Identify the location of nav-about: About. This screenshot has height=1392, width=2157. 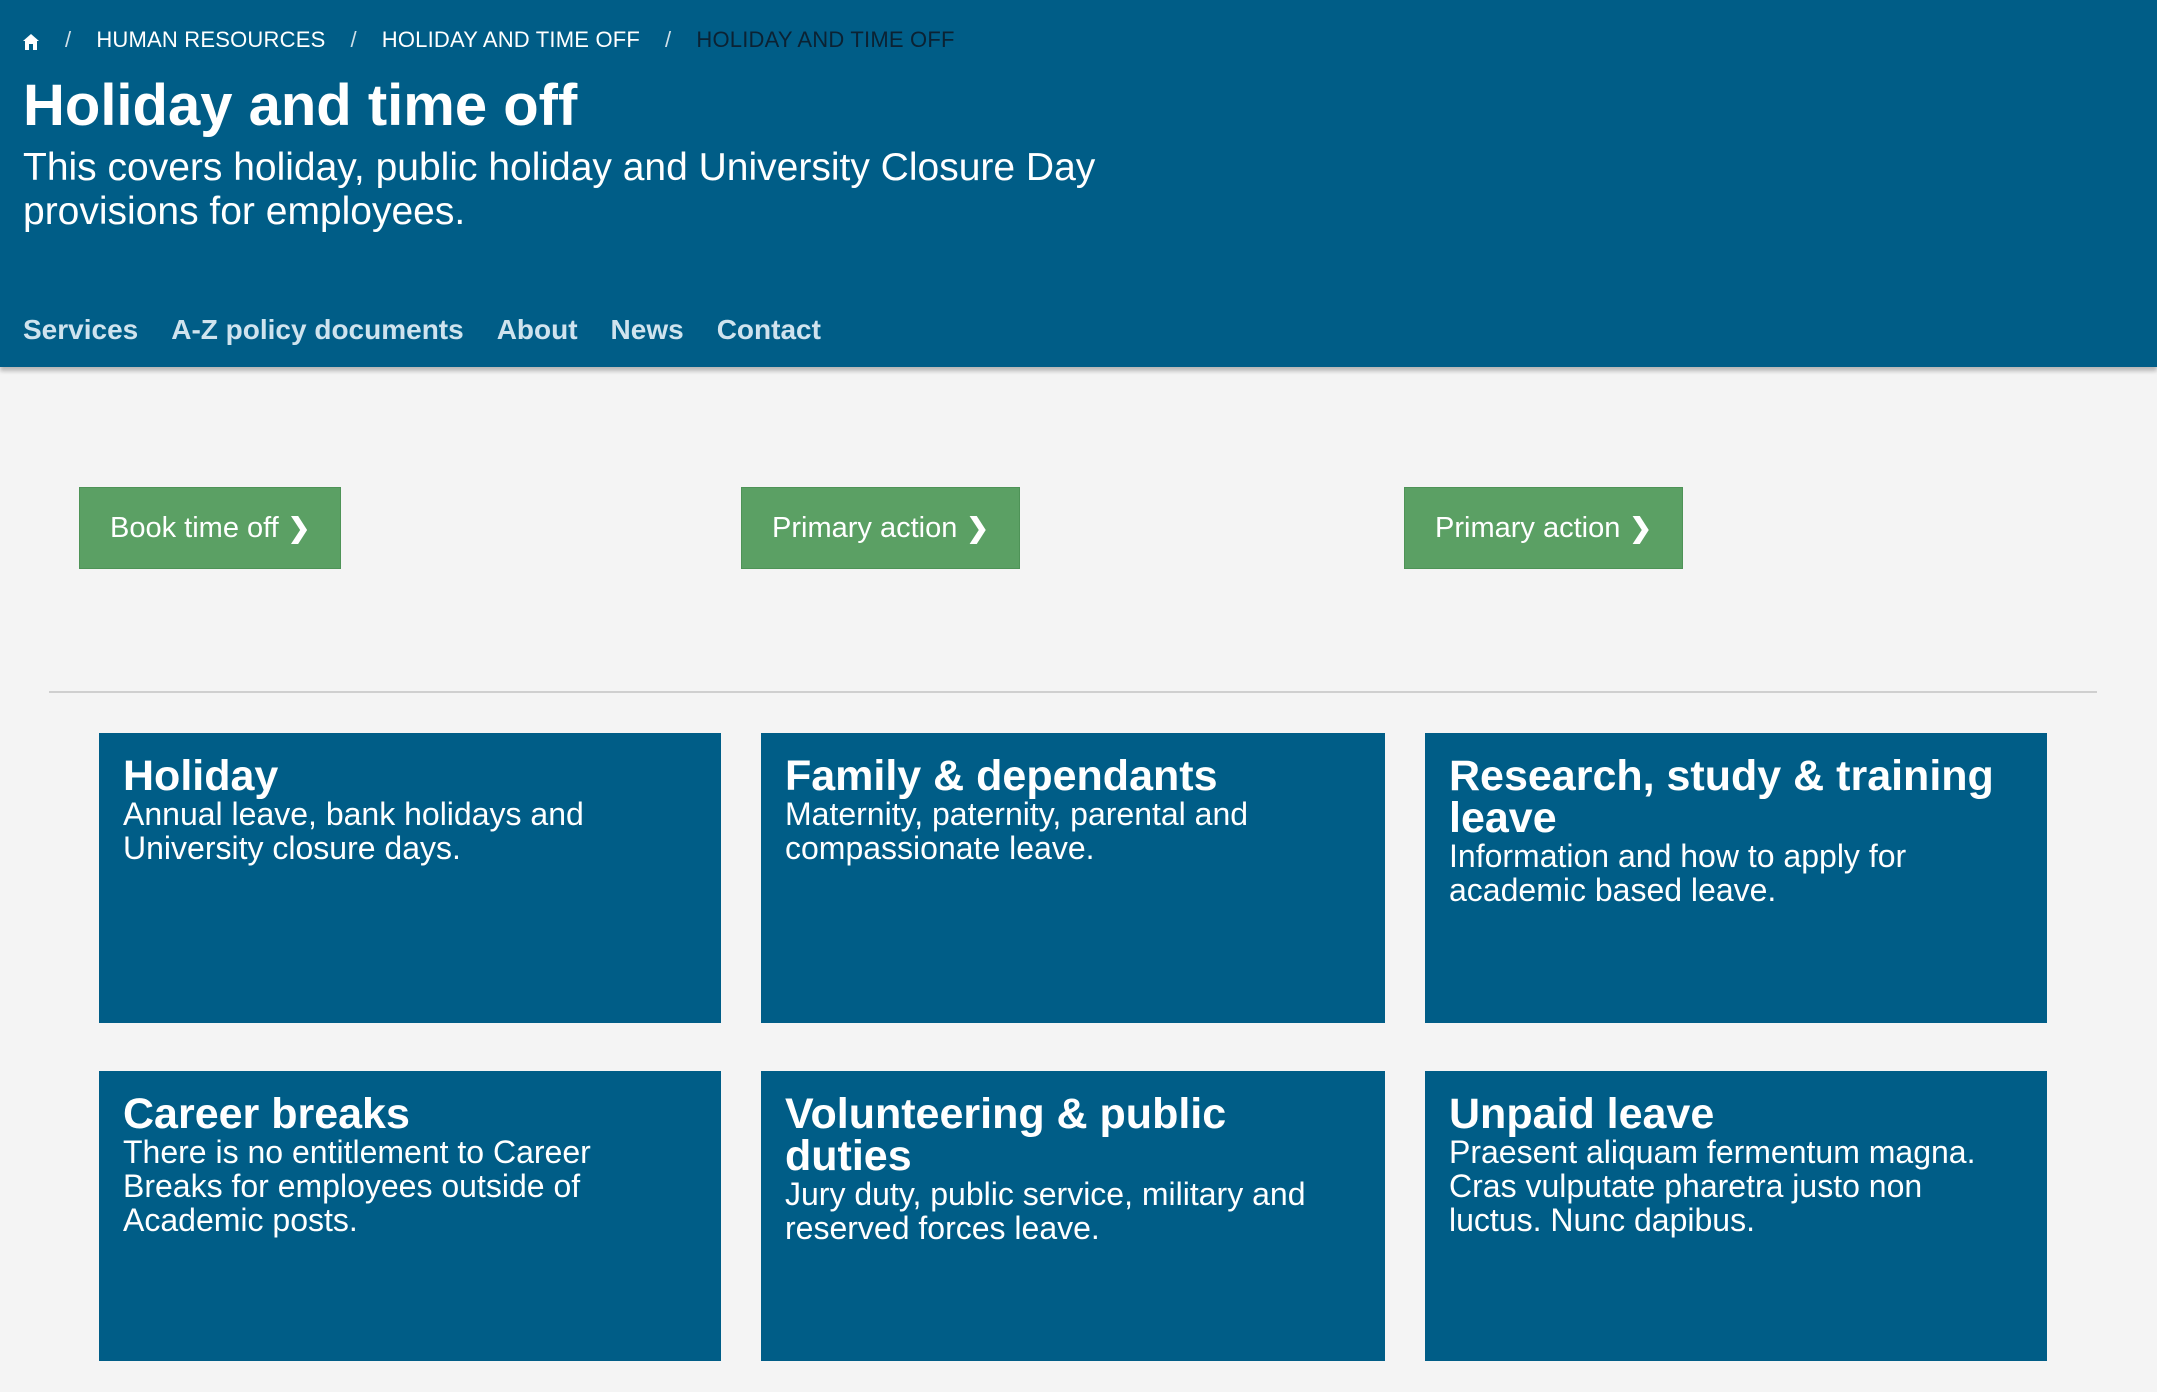
(537, 332).